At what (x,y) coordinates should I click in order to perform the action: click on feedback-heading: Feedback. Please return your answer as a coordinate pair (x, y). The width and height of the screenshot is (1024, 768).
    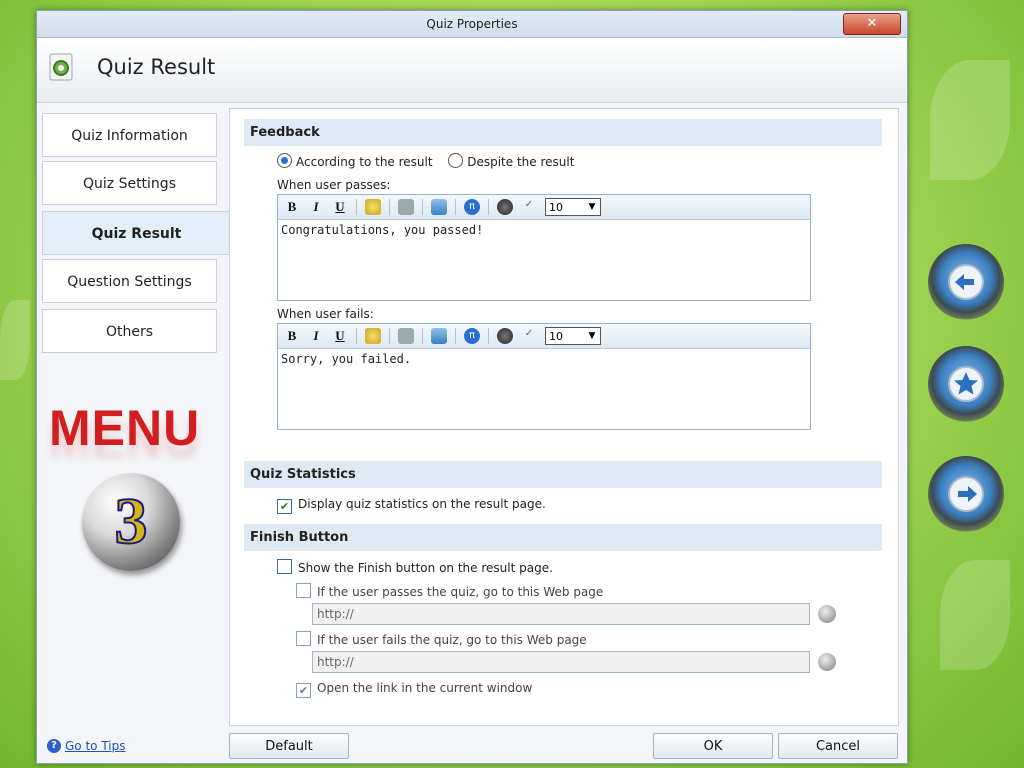
    Looking at the image, I should click on (563, 132).